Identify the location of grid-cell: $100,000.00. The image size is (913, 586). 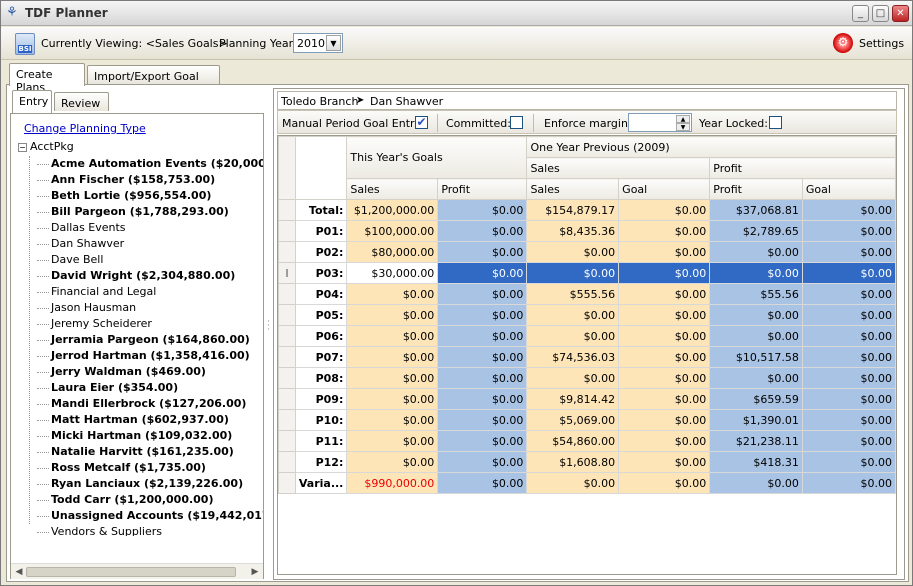
(392, 231).